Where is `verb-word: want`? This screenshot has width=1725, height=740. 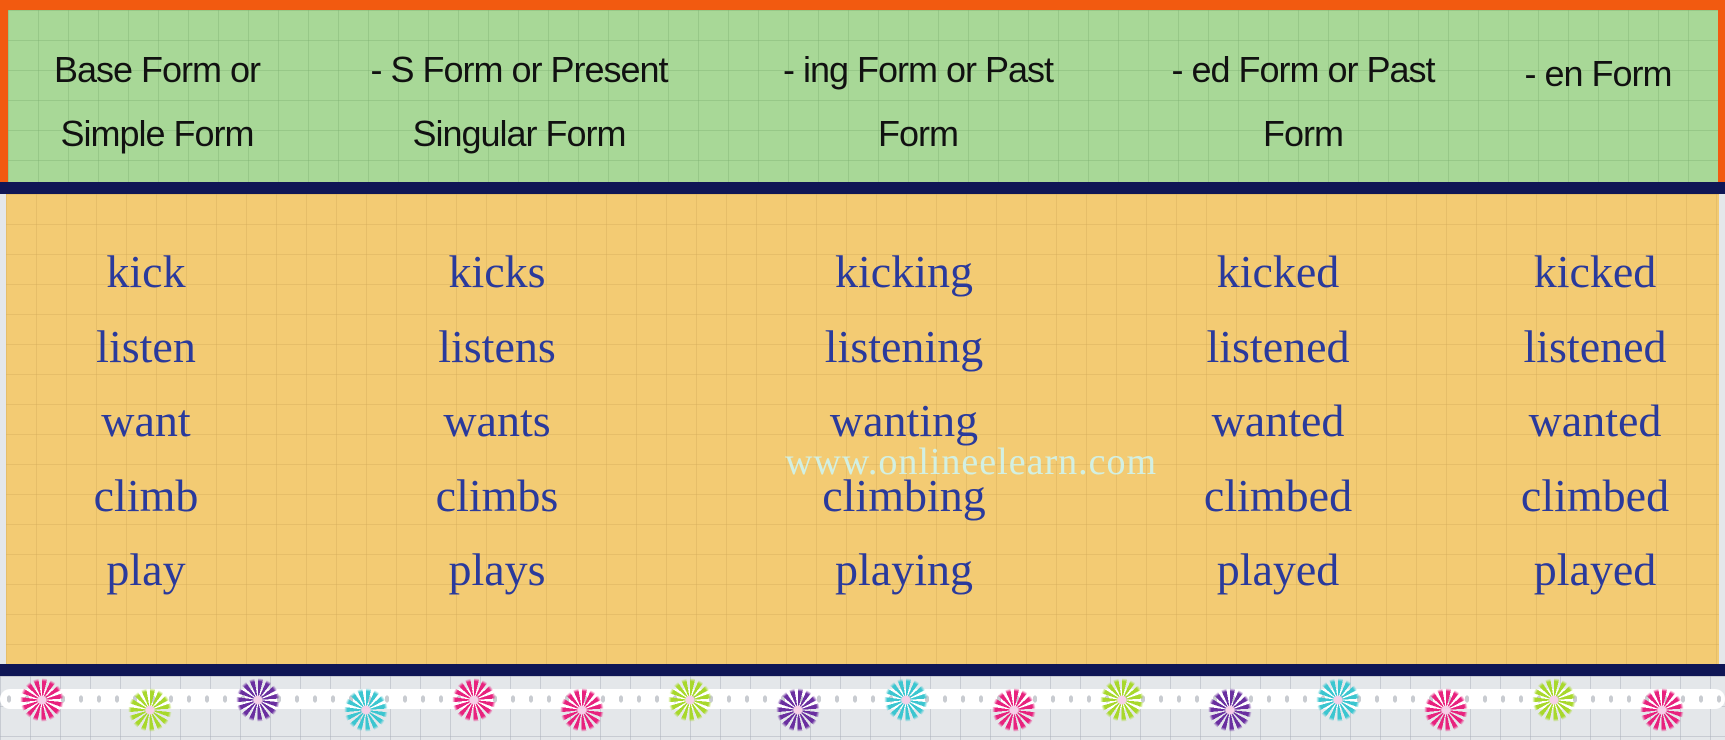
verb-word: want is located at coordinates (146, 420).